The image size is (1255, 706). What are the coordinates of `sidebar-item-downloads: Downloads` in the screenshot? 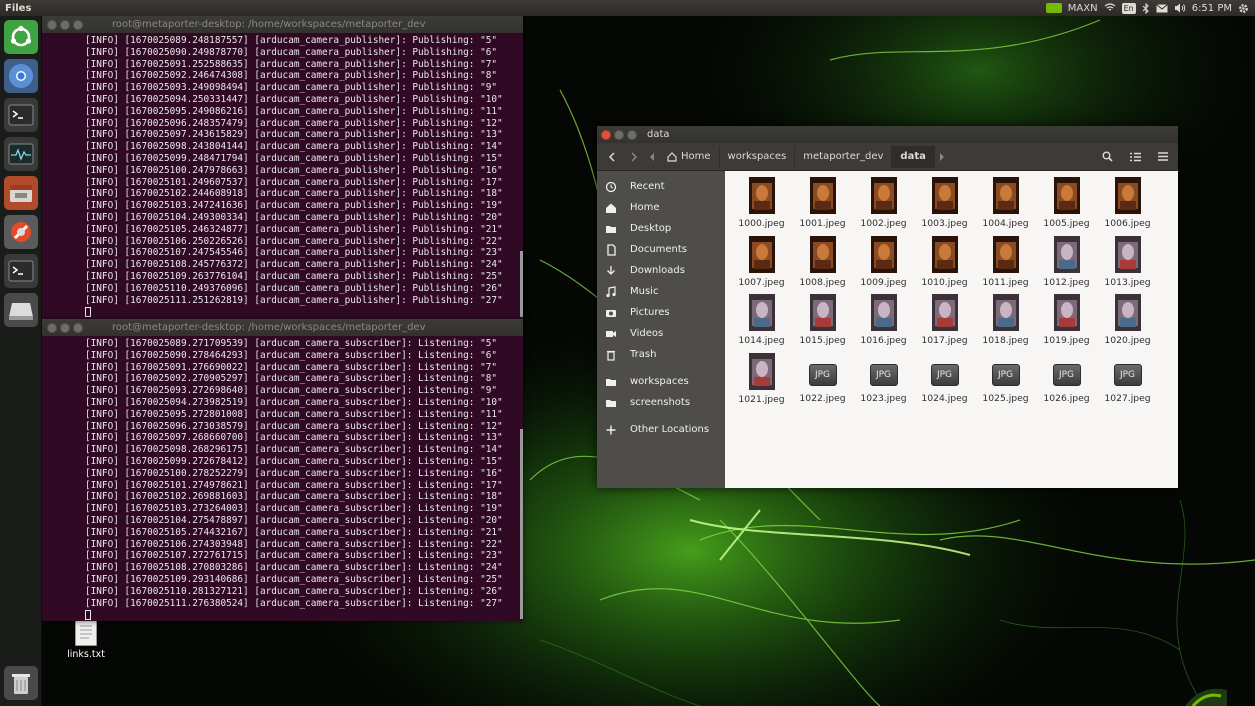 It's located at (661, 270).